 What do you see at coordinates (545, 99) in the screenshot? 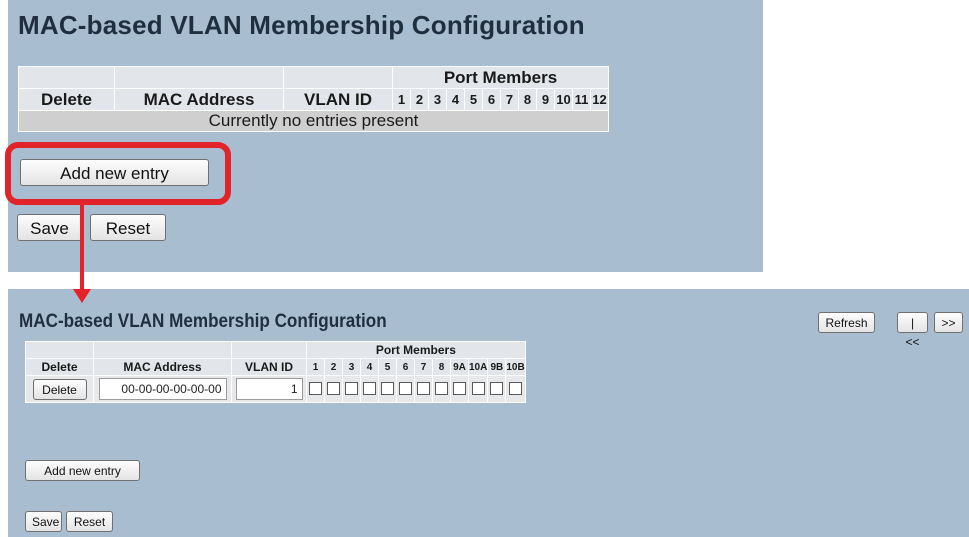
I see `port-header-9: 9` at bounding box center [545, 99].